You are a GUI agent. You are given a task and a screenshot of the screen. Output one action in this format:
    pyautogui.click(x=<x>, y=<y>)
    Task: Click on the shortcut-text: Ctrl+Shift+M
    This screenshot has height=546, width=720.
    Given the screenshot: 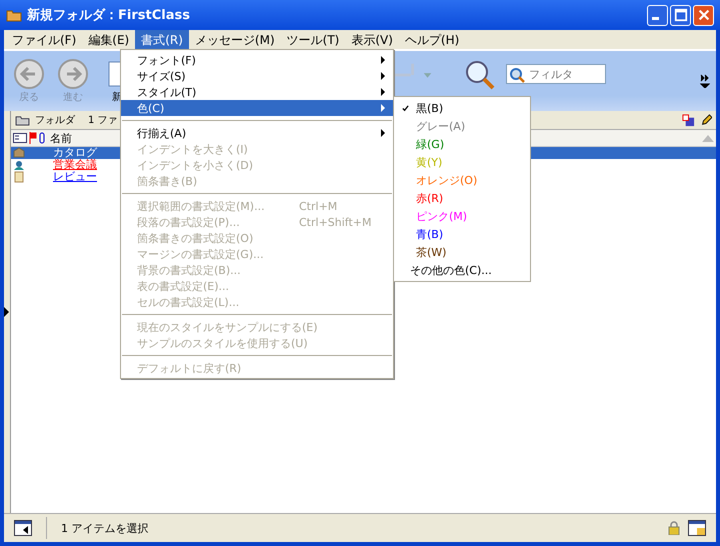 What is the action you would take?
    pyautogui.click(x=335, y=222)
    